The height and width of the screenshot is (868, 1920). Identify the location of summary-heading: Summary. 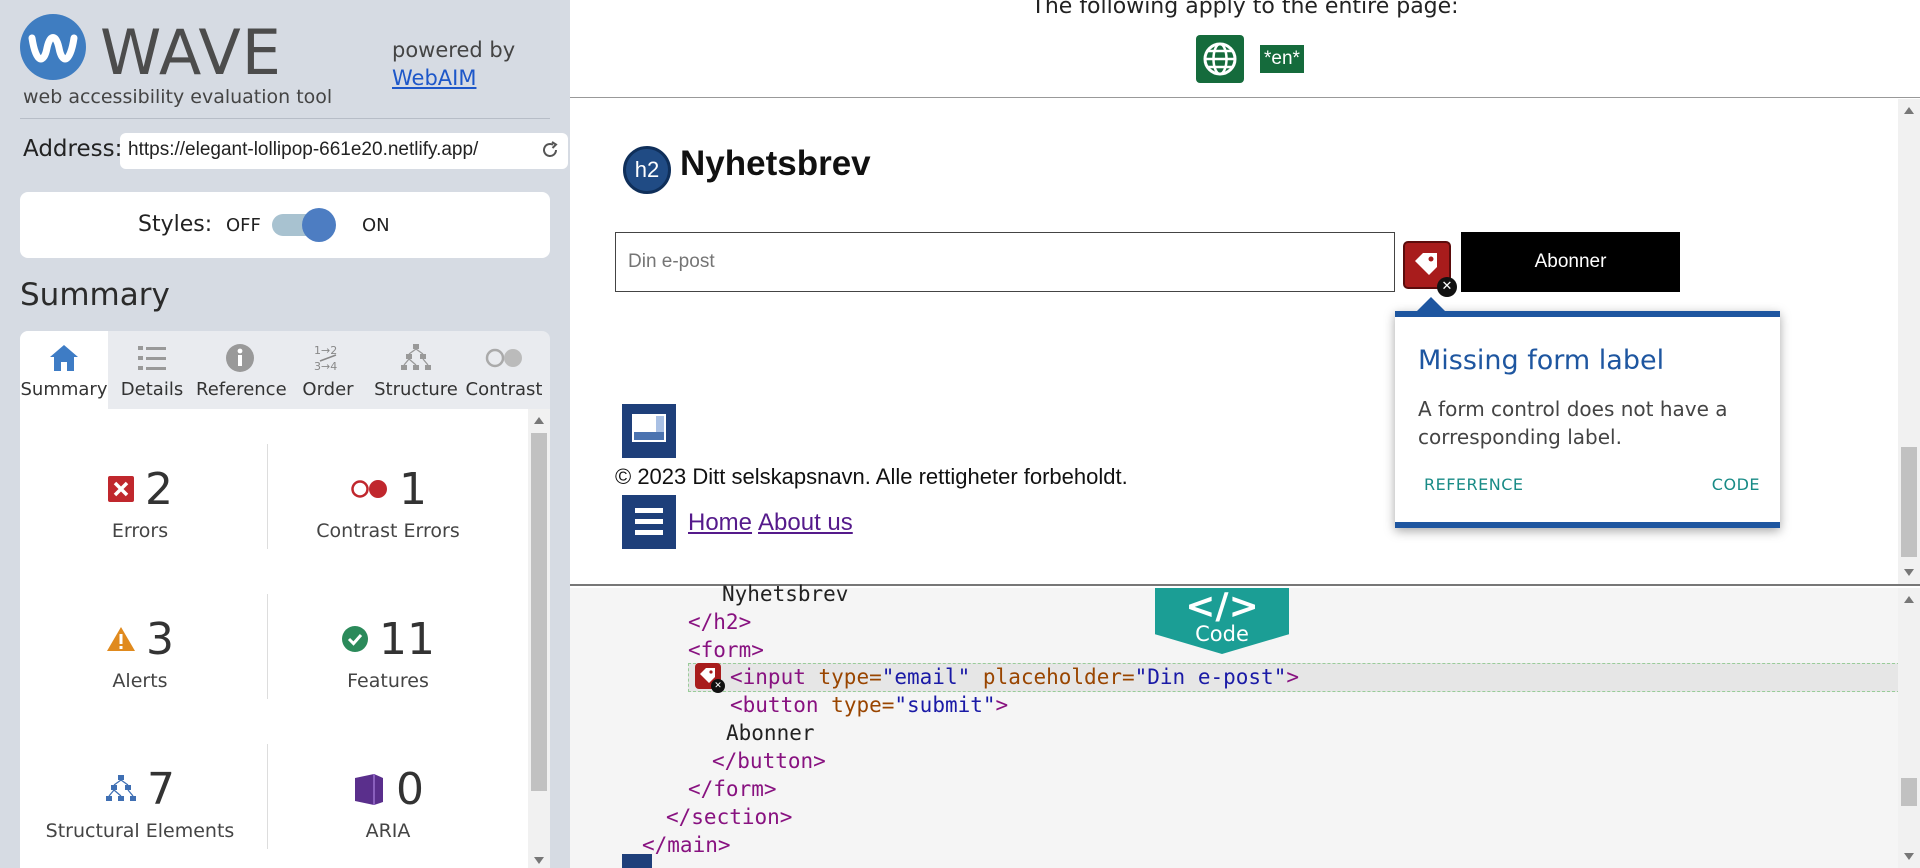
(95, 295).